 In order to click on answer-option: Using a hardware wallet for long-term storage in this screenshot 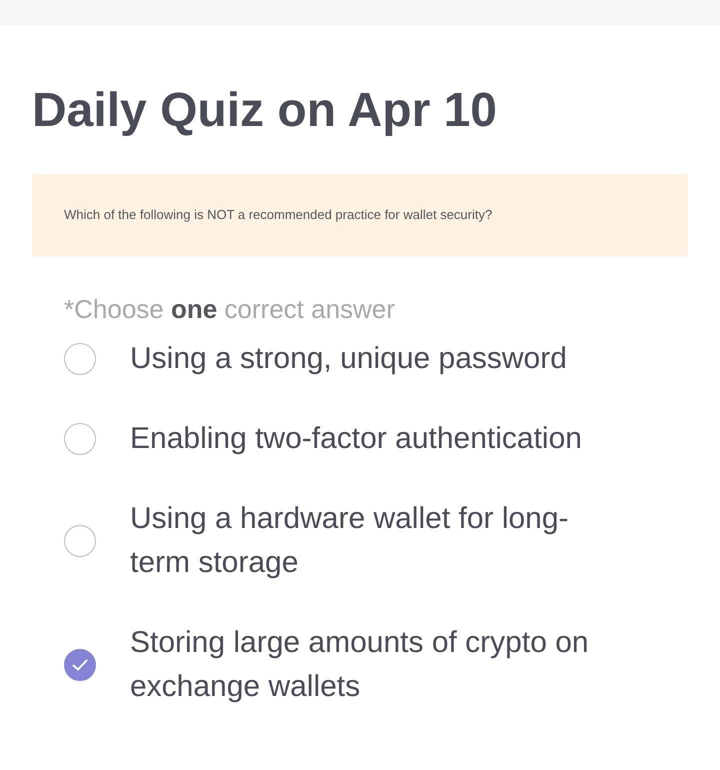, I will do `click(377, 541)`.